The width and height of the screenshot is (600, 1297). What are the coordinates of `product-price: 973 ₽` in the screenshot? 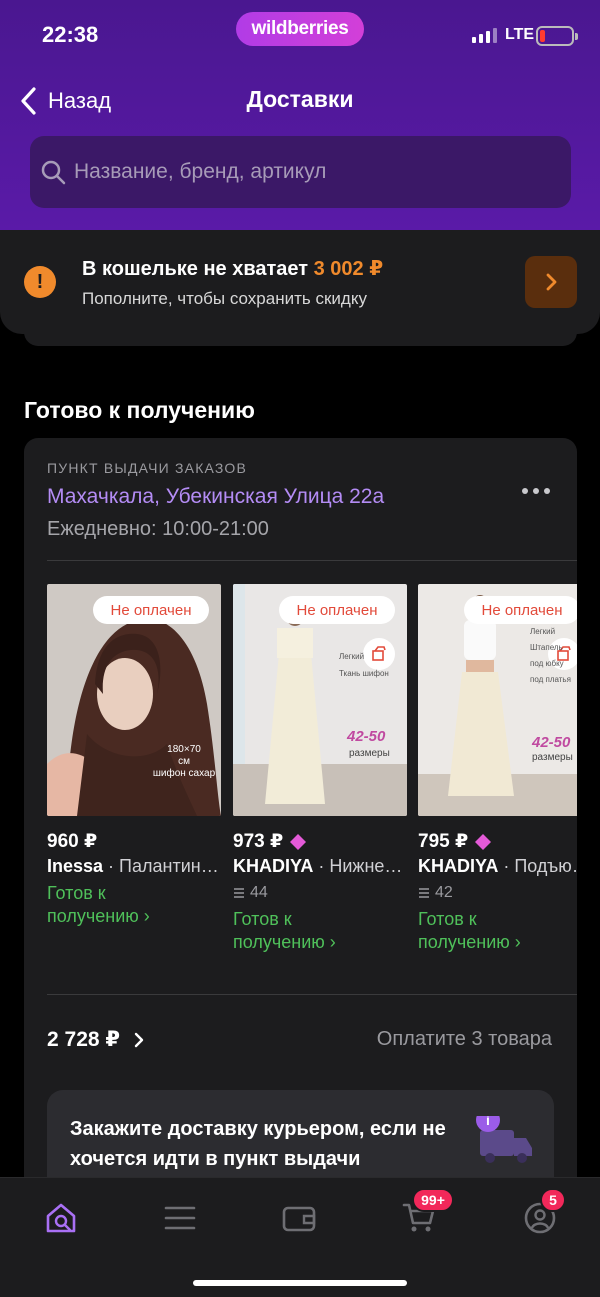 It's located at (270, 841).